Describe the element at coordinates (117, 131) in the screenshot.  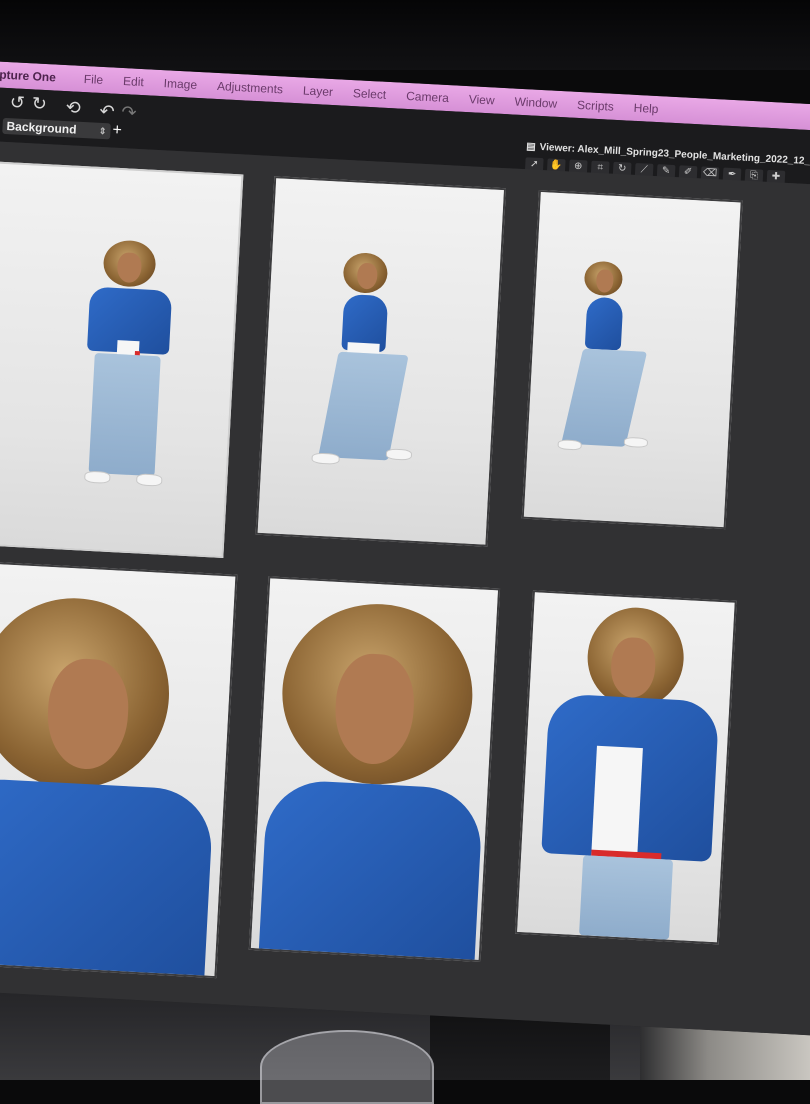
I see `add-layer-button: +` at that location.